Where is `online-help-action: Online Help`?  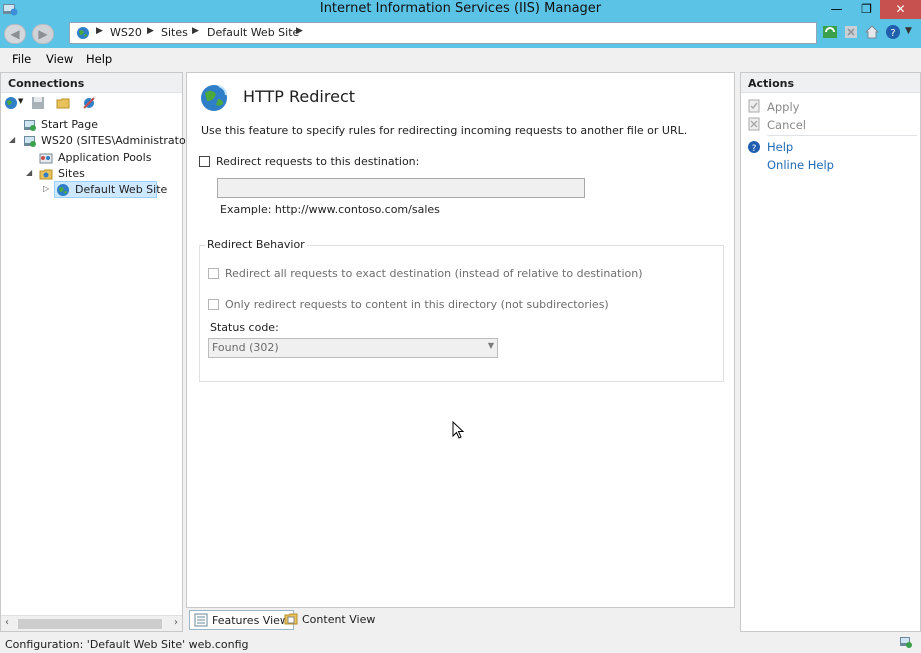 online-help-action: Online Help is located at coordinates (800, 165).